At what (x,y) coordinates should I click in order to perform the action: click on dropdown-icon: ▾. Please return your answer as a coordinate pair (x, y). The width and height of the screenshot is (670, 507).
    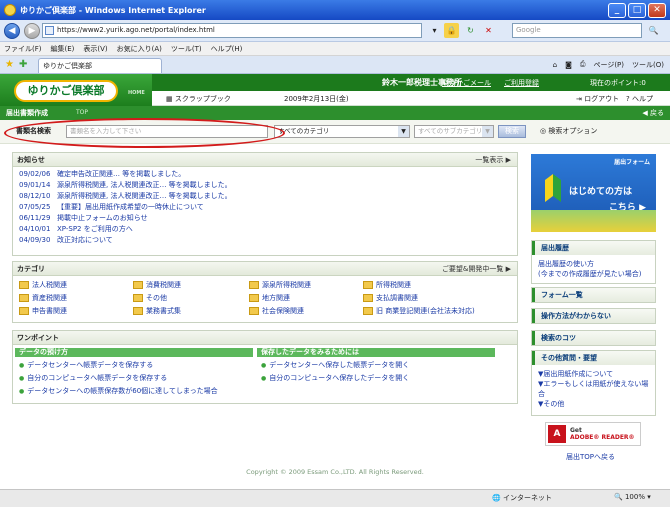
    Looking at the image, I should click on (434, 30).